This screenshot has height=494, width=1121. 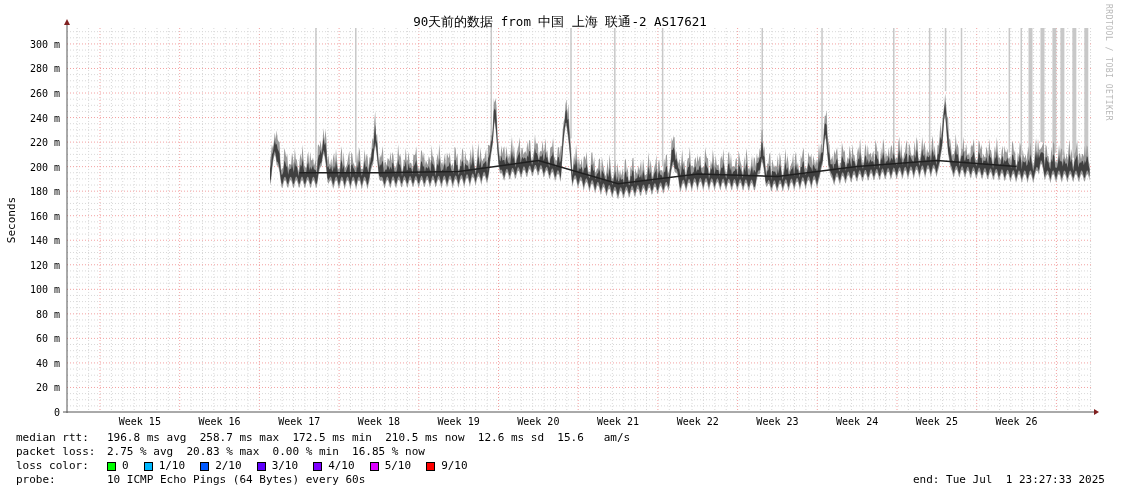 I want to click on x-tick-label: Week 26, so click(x=1016, y=421).